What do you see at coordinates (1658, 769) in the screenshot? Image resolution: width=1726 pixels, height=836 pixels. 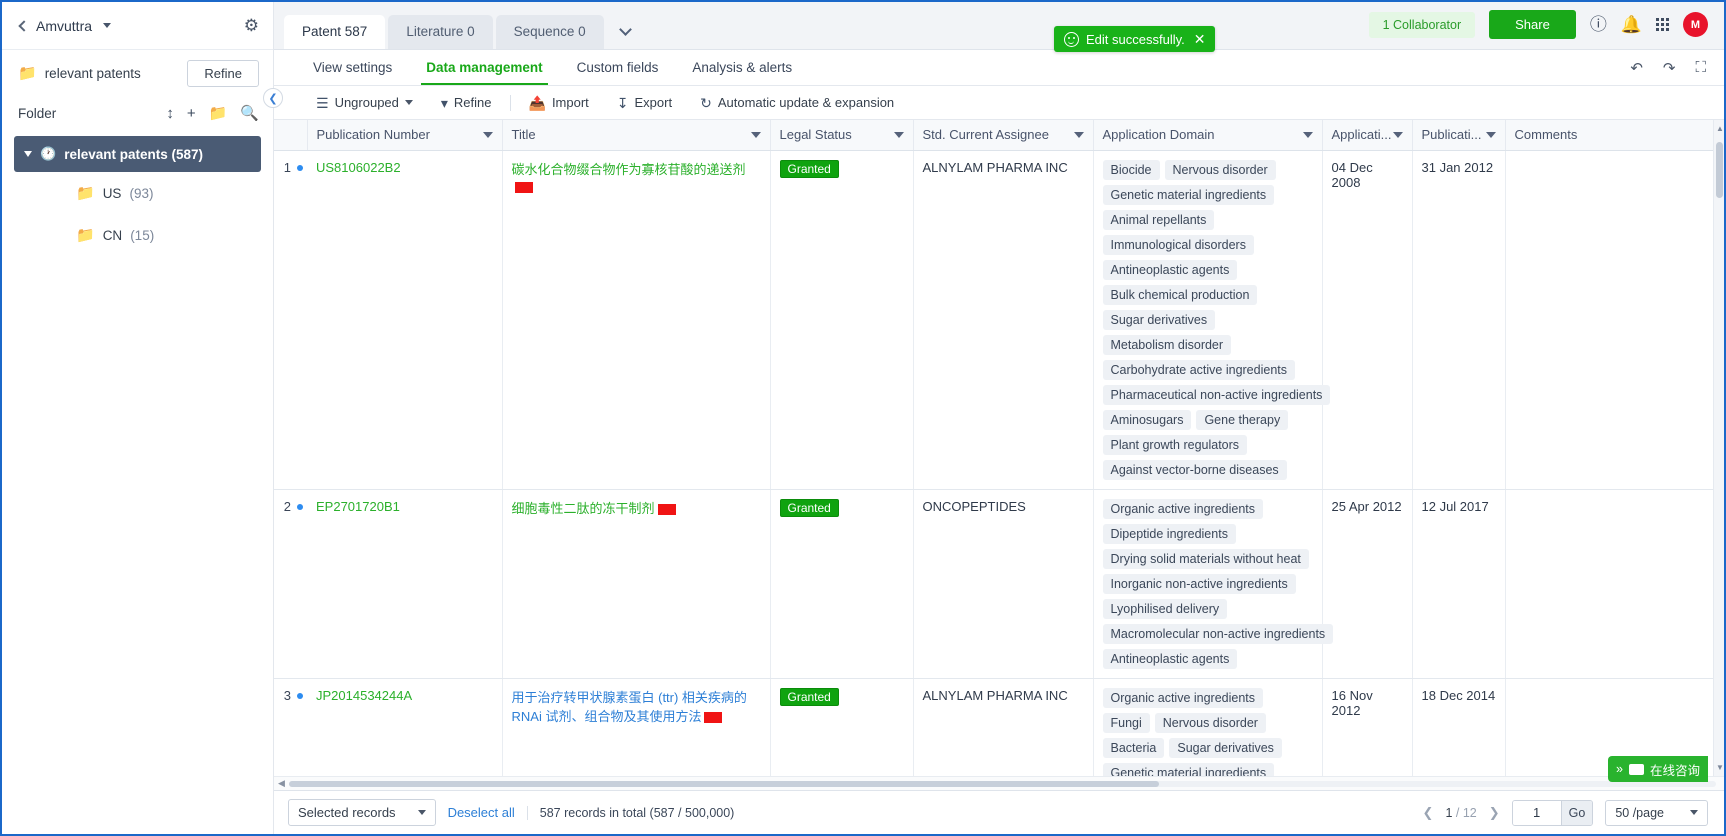 I see `online-chat-widget: » 在线咨询` at bounding box center [1658, 769].